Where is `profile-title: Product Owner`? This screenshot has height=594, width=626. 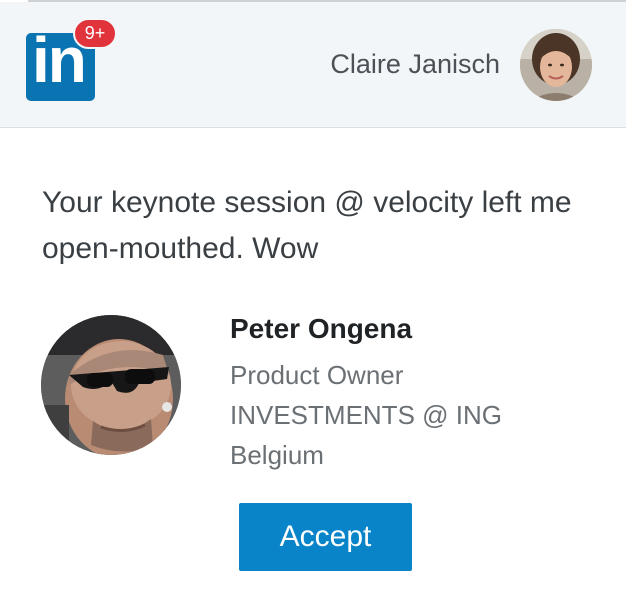
profile-title: Product Owner is located at coordinates (317, 375).